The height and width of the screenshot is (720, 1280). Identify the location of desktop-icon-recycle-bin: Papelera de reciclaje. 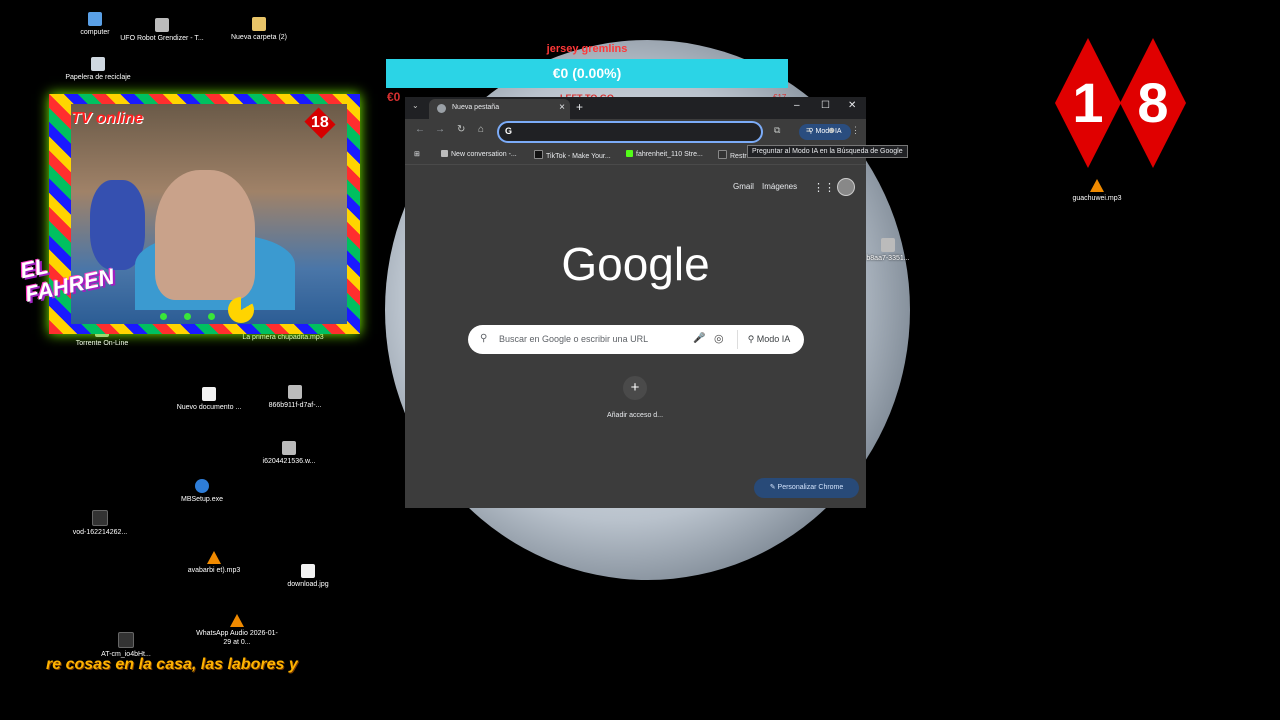
(98, 69).